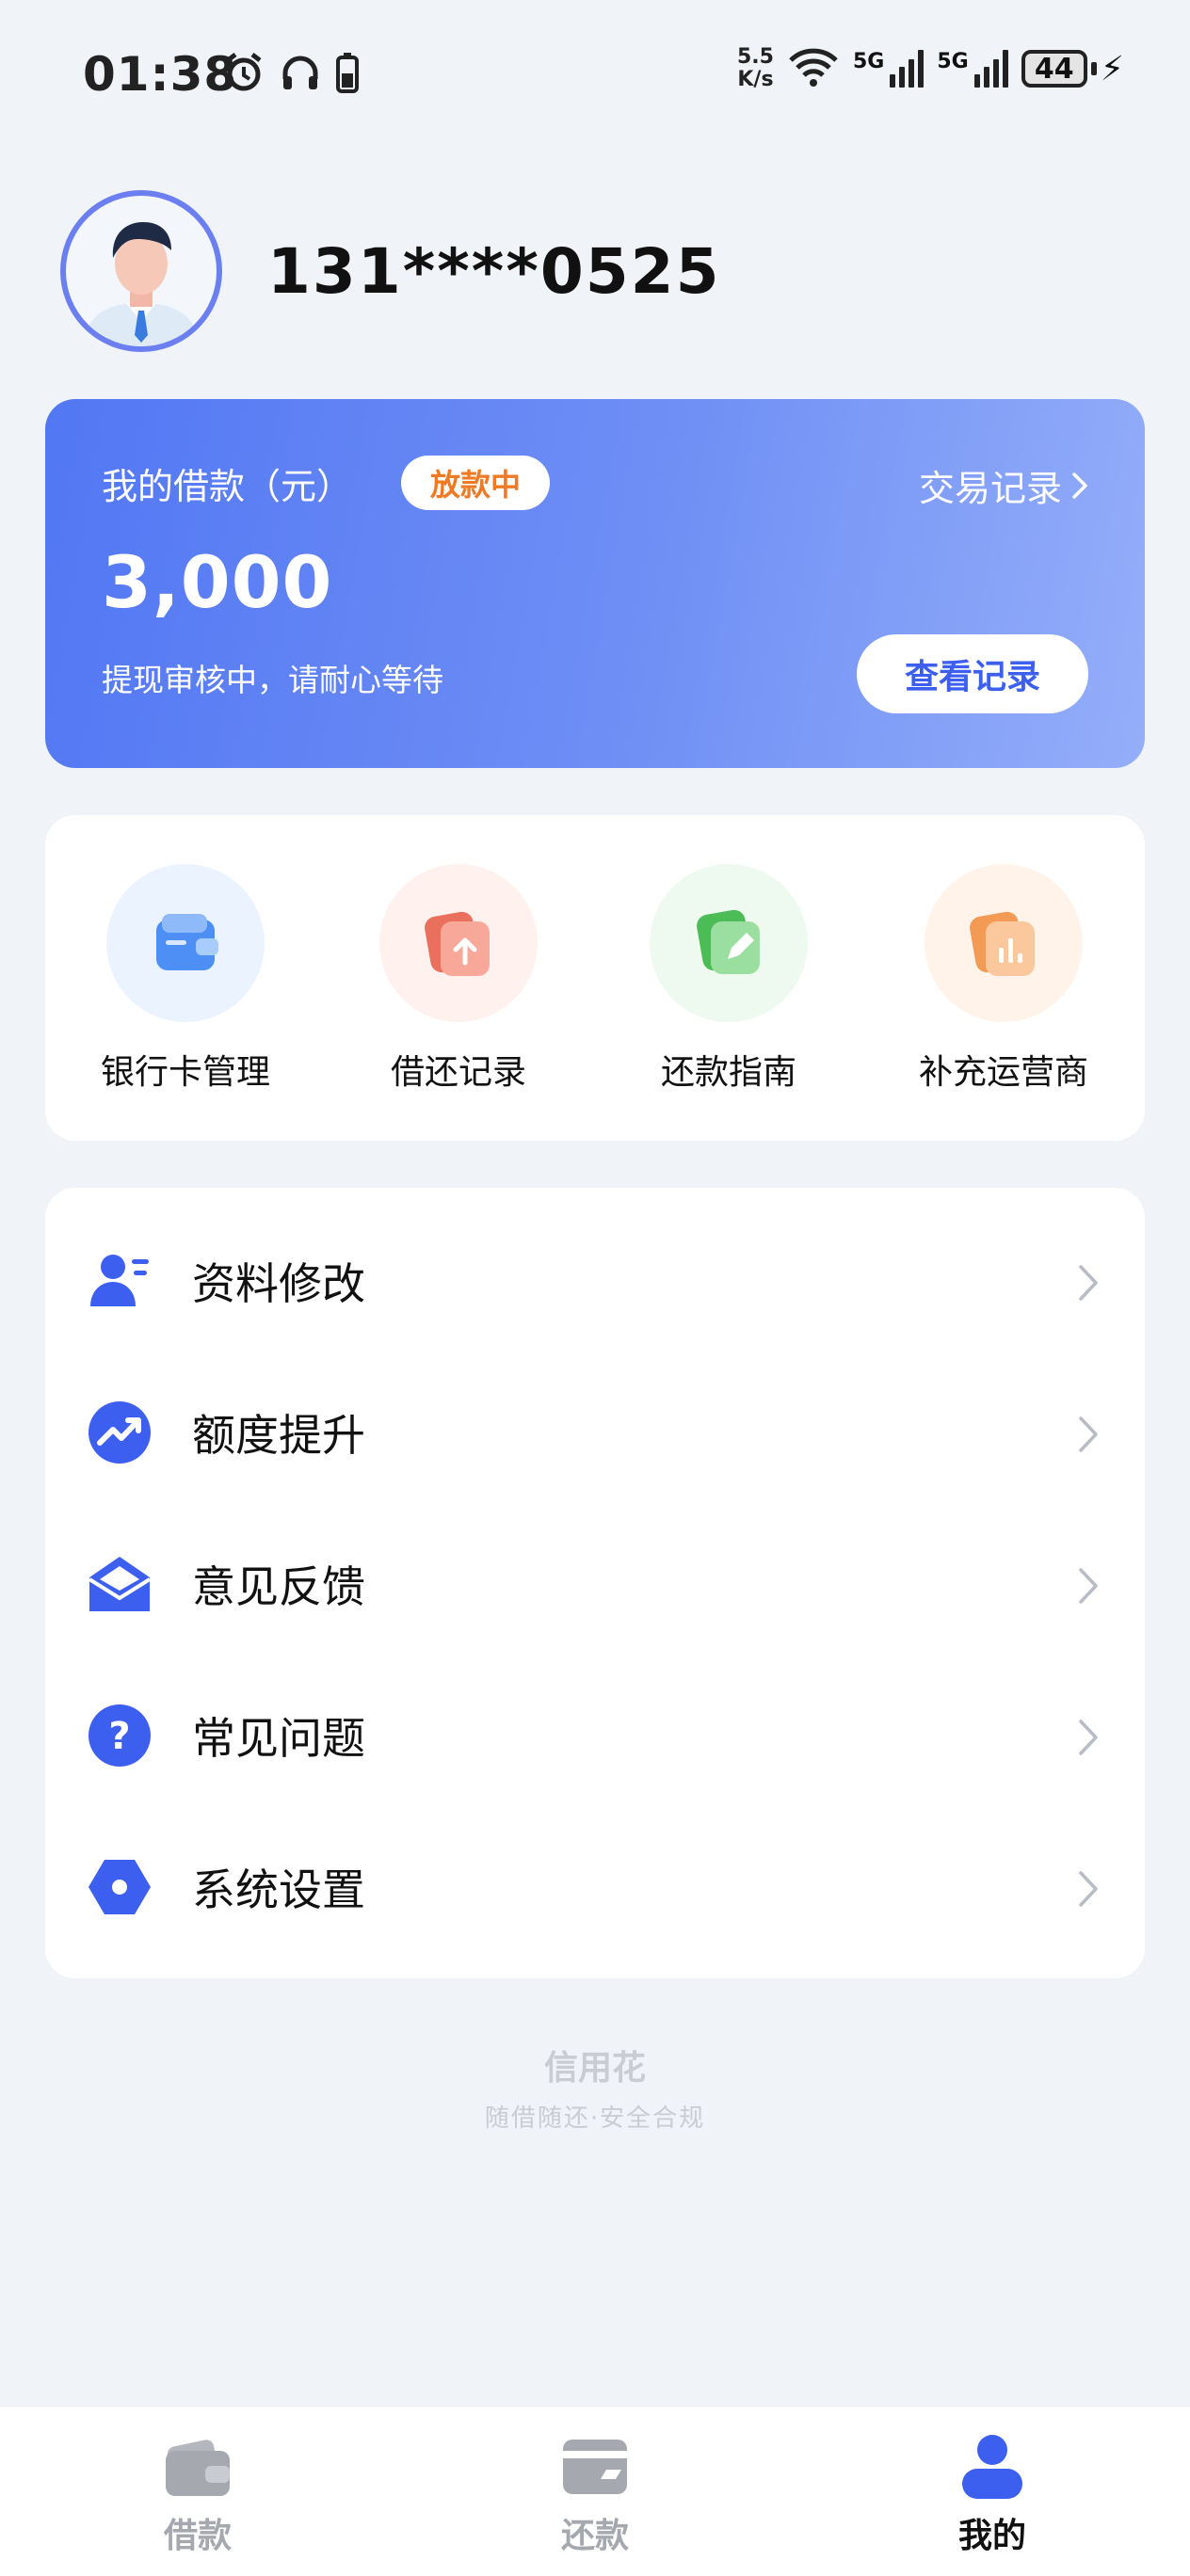 This screenshot has width=1190, height=2576. I want to click on menu-item-faq: ? 常见问题, so click(595, 1732).